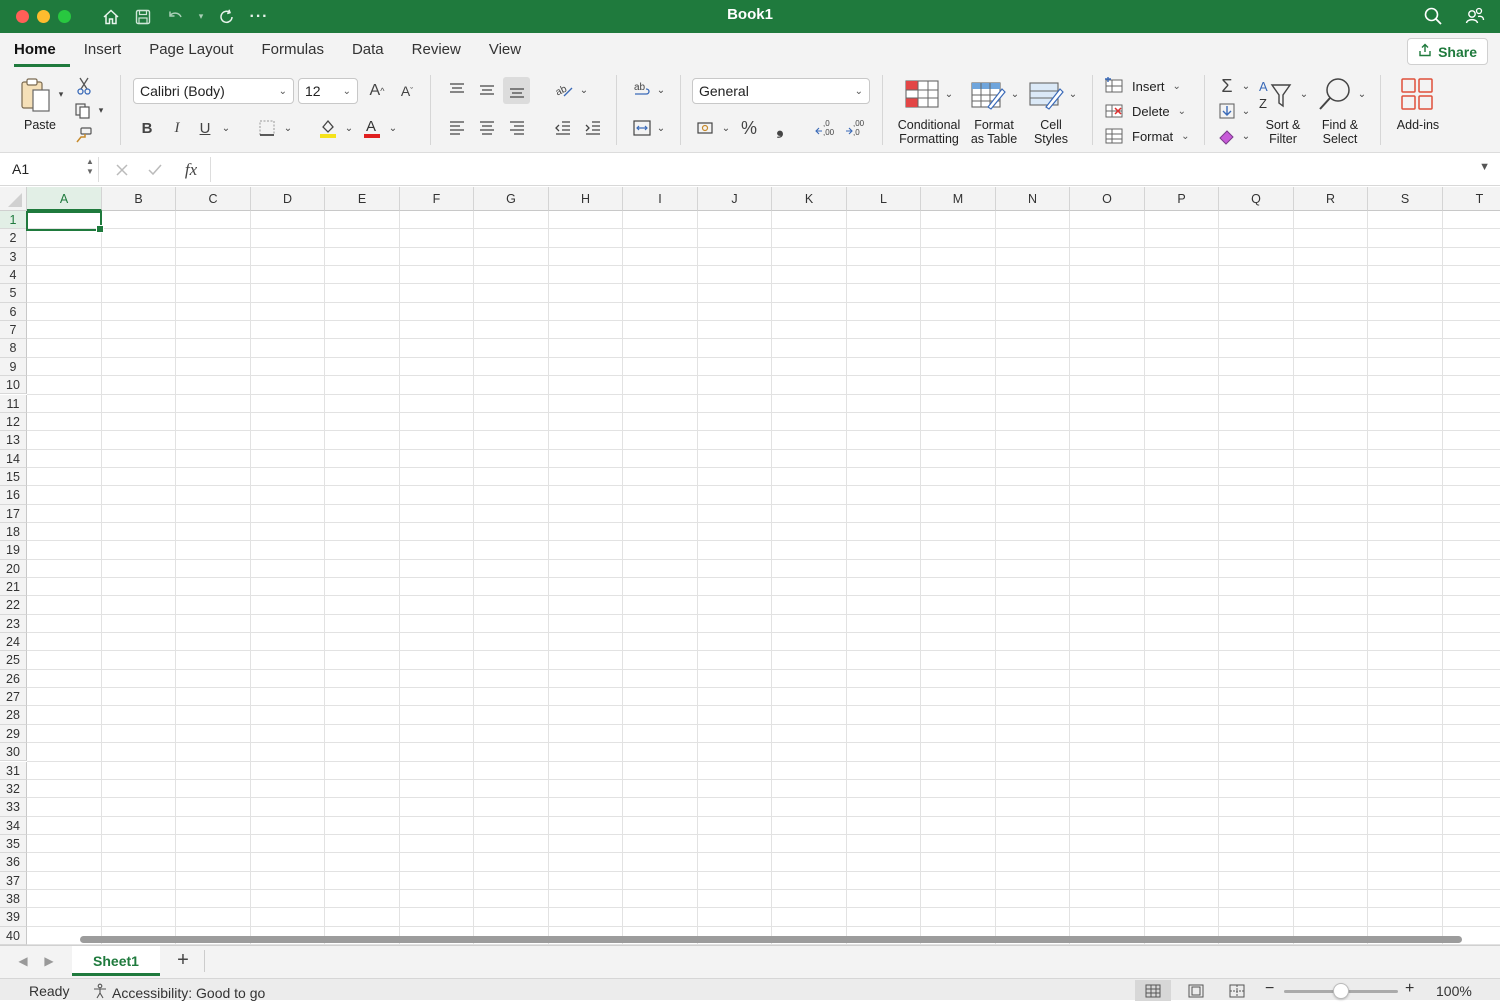  What do you see at coordinates (988, 95) in the screenshot?
I see `format-as-table-icon` at bounding box center [988, 95].